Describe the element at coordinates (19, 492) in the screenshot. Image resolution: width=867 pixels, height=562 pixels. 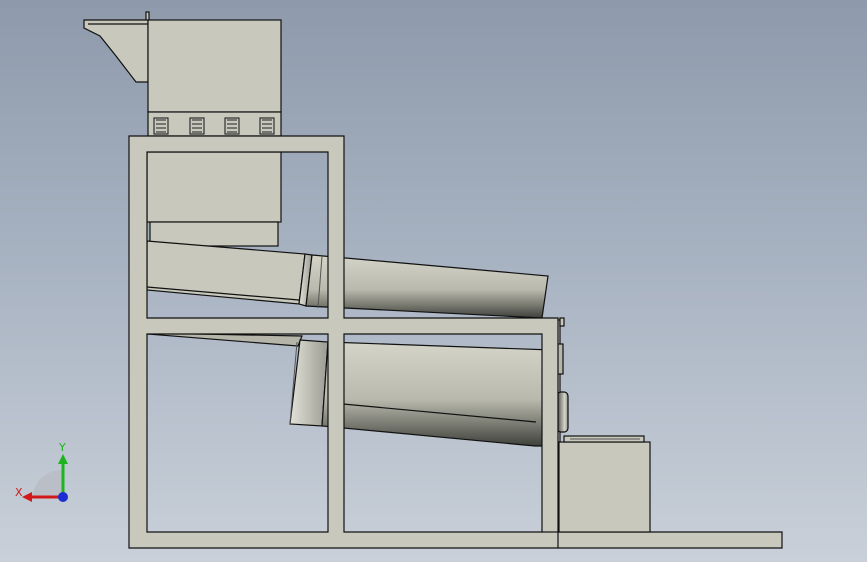
I see `x-axis-label: X` at that location.